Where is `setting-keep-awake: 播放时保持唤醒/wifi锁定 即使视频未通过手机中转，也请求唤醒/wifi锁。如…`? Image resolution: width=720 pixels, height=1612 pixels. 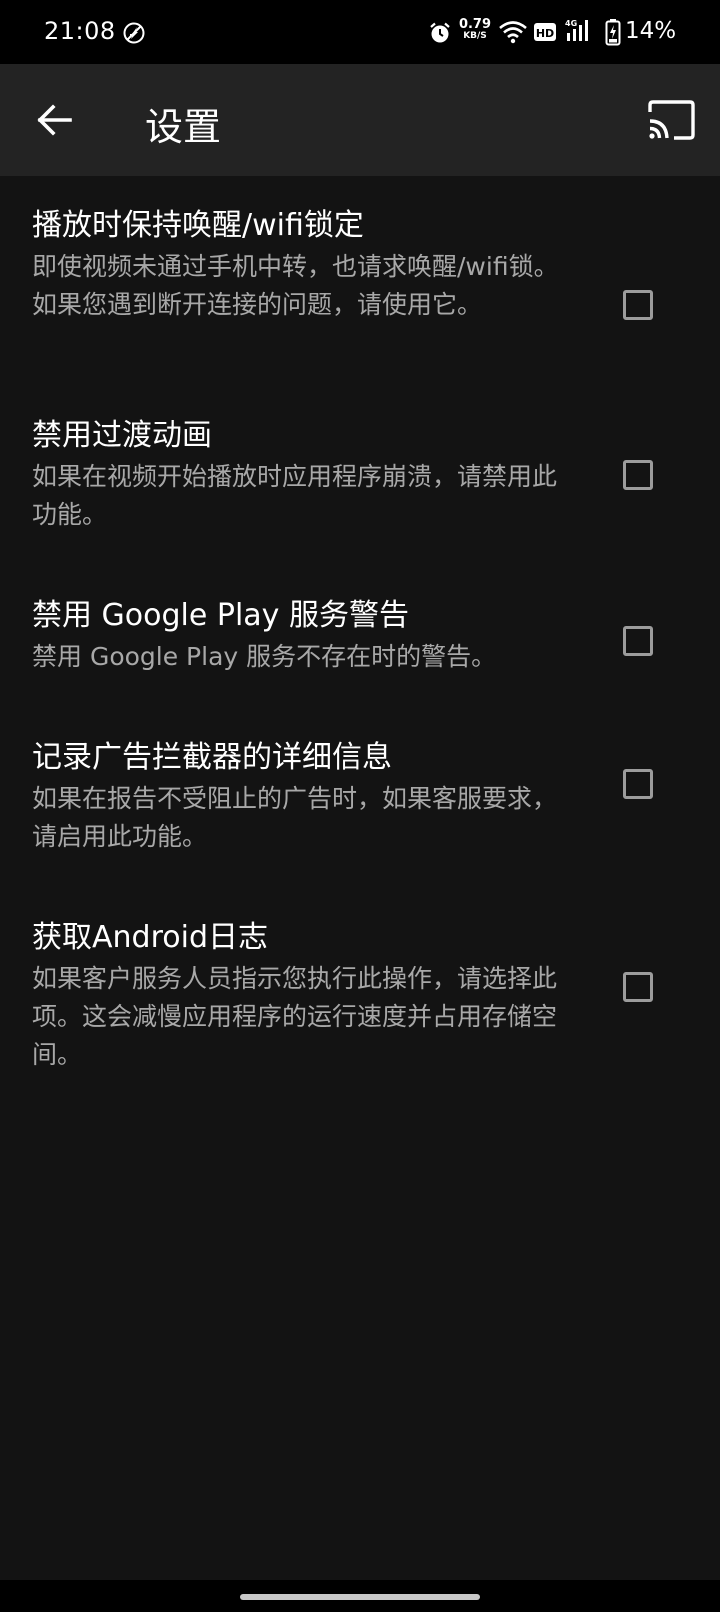 setting-keep-awake: 播放时保持唤醒/wifi锁定 即使视频未通过手机中转，也请求唤醒/wifi锁。如… is located at coordinates (360, 286).